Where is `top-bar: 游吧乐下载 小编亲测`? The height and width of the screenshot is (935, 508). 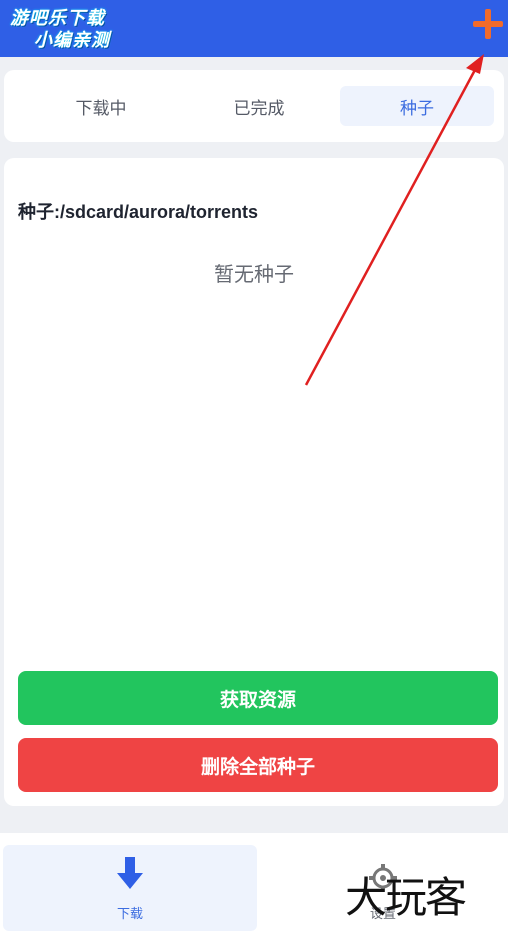
top-bar: 游吧乐下载 小编亲测 is located at coordinates (254, 28).